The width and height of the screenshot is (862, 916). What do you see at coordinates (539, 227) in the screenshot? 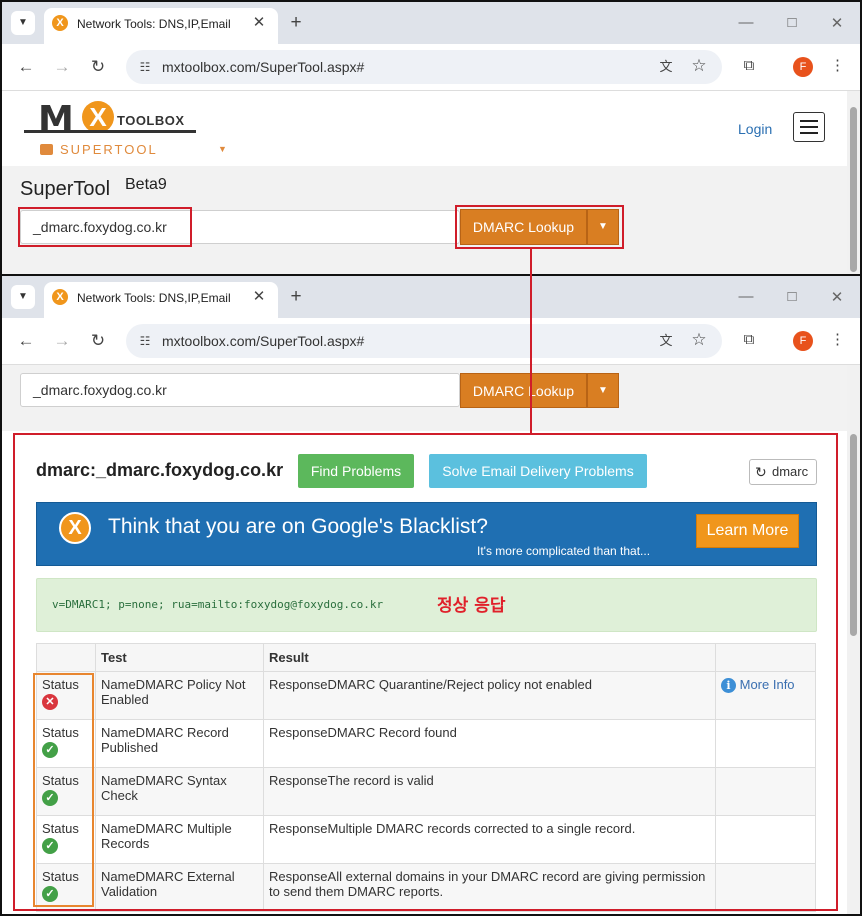
I see `button-highlight-box` at bounding box center [539, 227].